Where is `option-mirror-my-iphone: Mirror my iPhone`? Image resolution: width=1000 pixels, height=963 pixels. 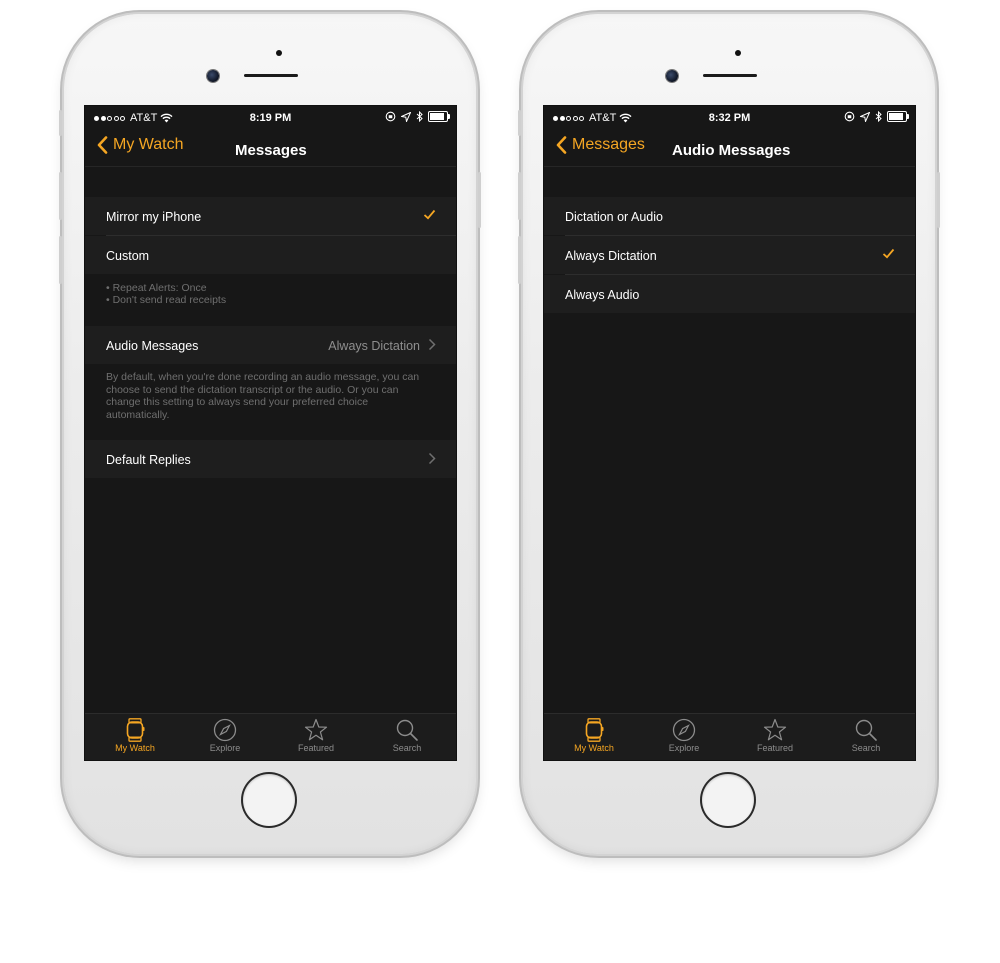
option-mirror-my-iphone: Mirror my iPhone is located at coordinates (270, 216).